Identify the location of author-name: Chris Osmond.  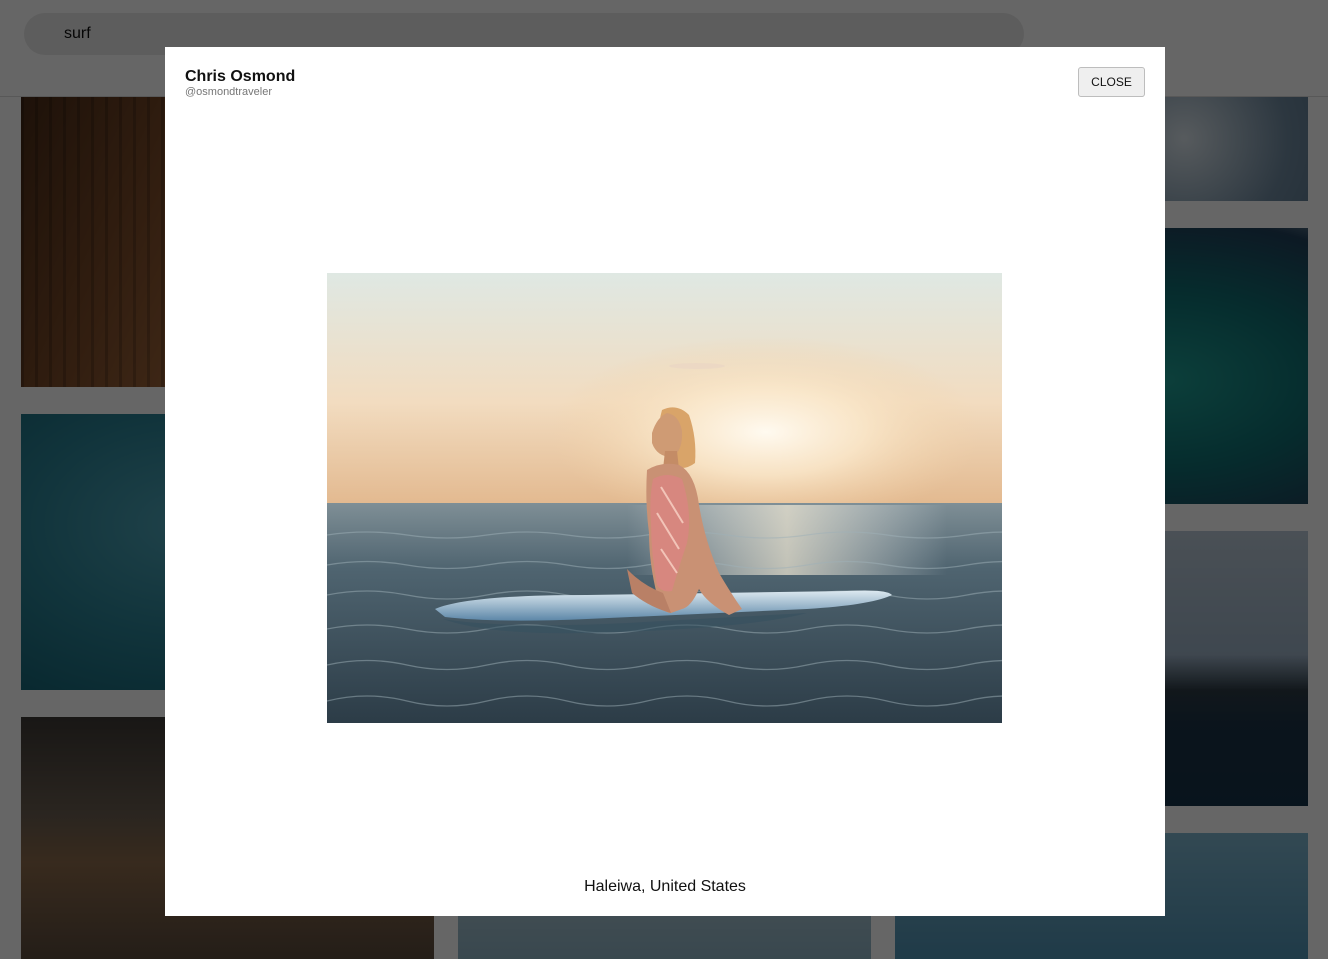
(240, 76).